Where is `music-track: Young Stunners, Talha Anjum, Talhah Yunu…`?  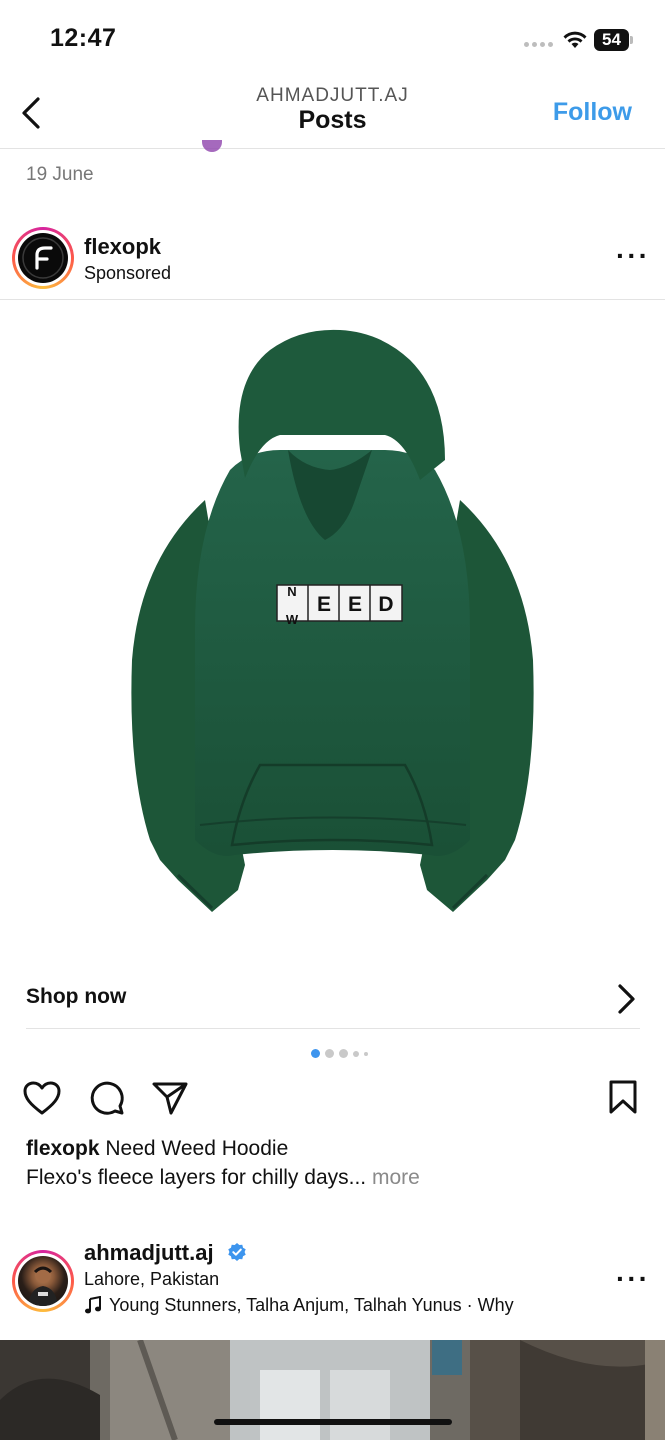
music-track: Young Stunners, Talha Anjum, Talhah Yunu… is located at coordinates (311, 1305).